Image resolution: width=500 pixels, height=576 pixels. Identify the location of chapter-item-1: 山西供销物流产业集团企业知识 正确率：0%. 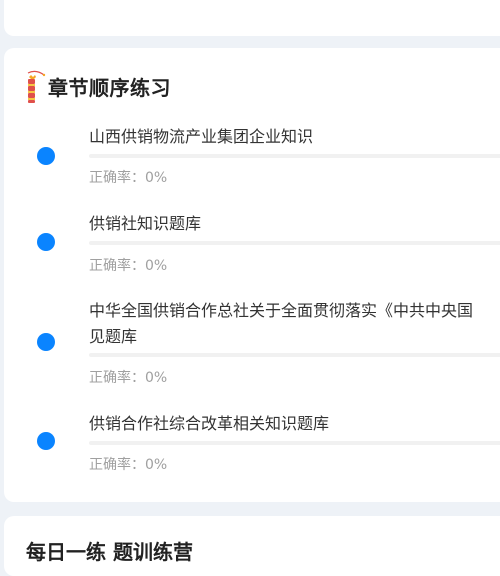
(250, 158).